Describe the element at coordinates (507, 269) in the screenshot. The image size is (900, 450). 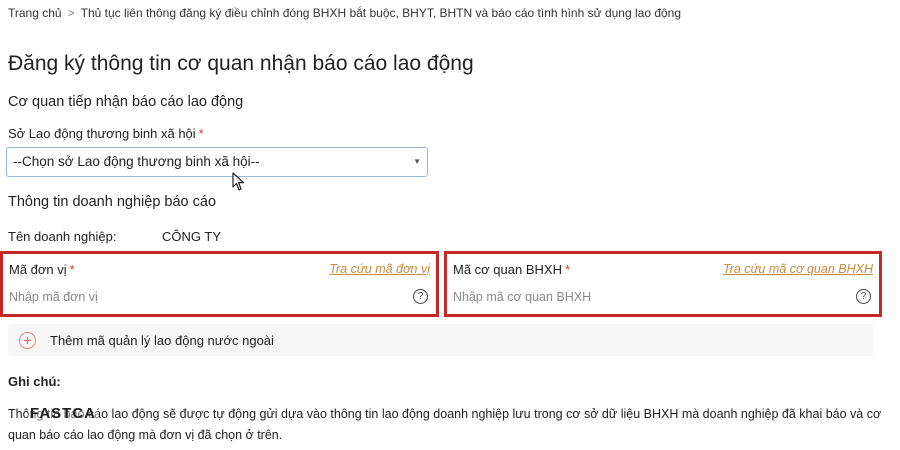
I see `agency-code-label-text: Mã cơ quan BHXH` at that location.